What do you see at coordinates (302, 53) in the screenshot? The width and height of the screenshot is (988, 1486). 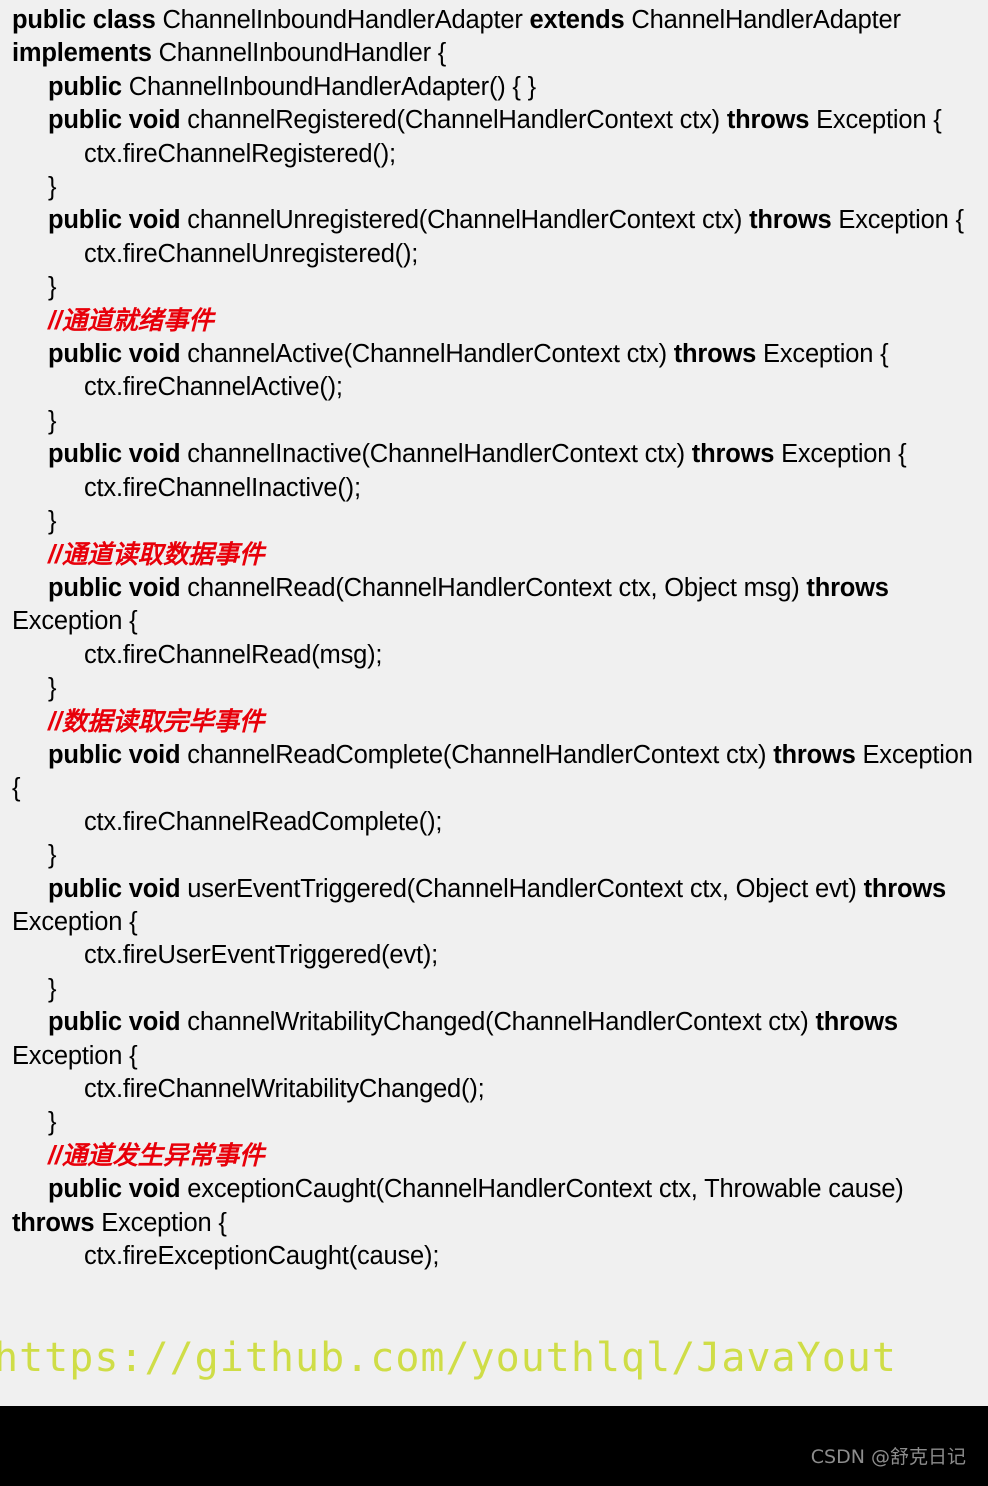 I see `code-text: ChannelInboundHandler {` at bounding box center [302, 53].